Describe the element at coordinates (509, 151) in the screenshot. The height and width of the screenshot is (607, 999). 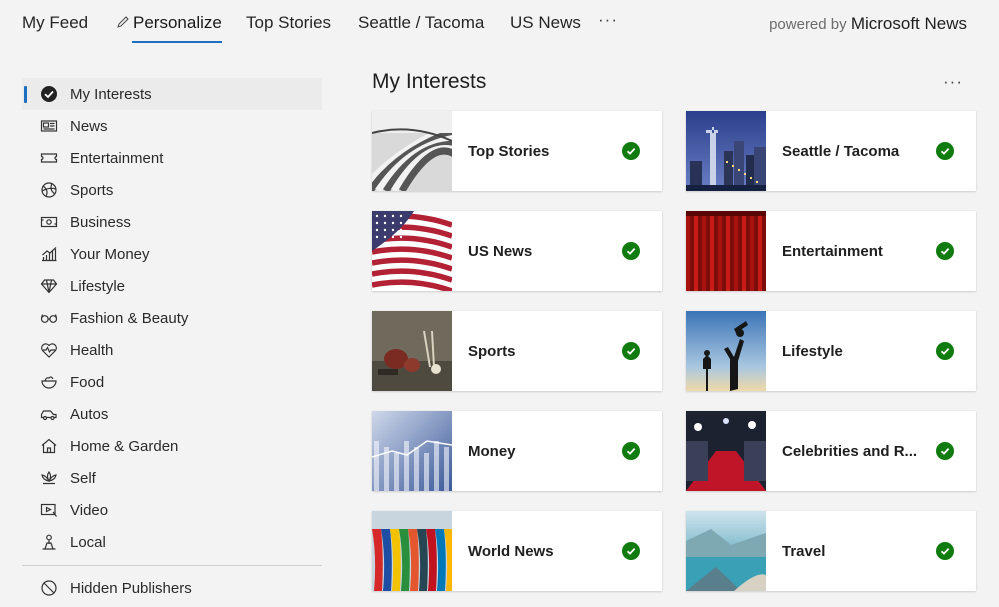
I see `interest-label: Top Stories` at that location.